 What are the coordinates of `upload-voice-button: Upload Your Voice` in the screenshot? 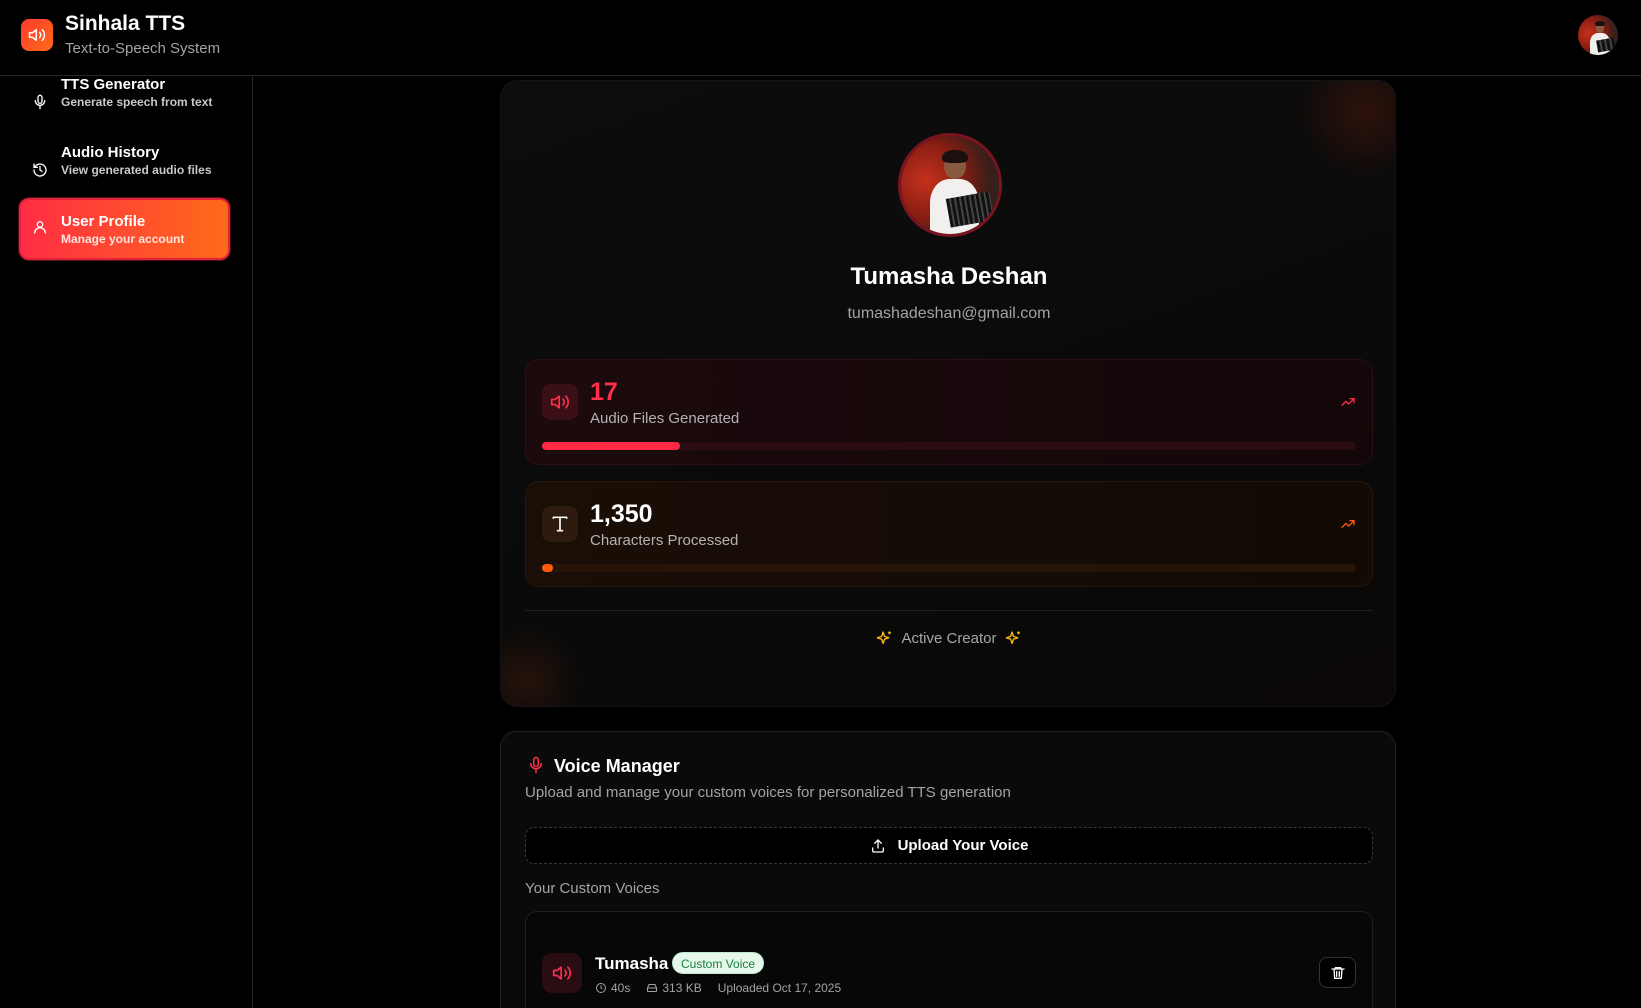 It's located at (949, 845).